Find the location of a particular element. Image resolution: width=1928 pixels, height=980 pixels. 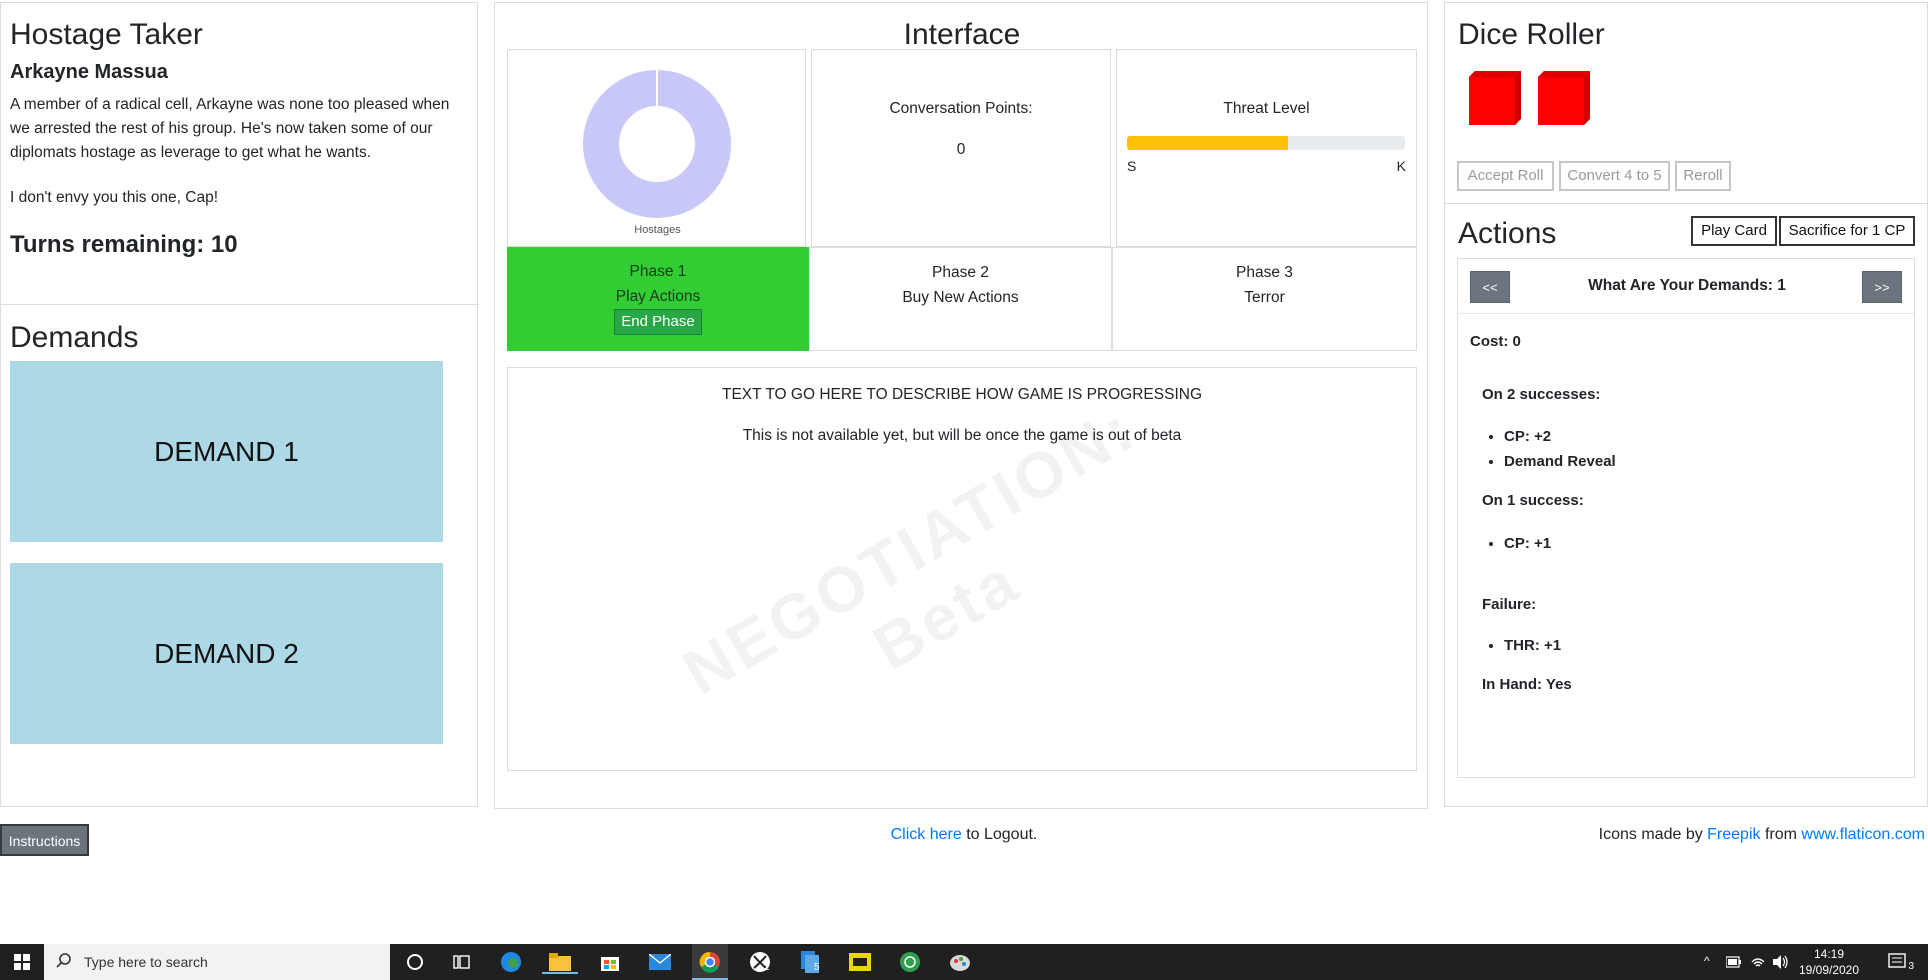

dice-roller-title: Dice Roller is located at coordinates (1531, 34).